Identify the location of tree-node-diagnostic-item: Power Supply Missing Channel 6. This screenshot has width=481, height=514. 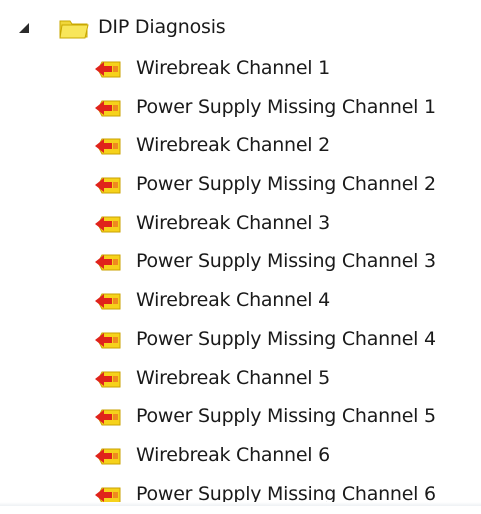
(240, 495).